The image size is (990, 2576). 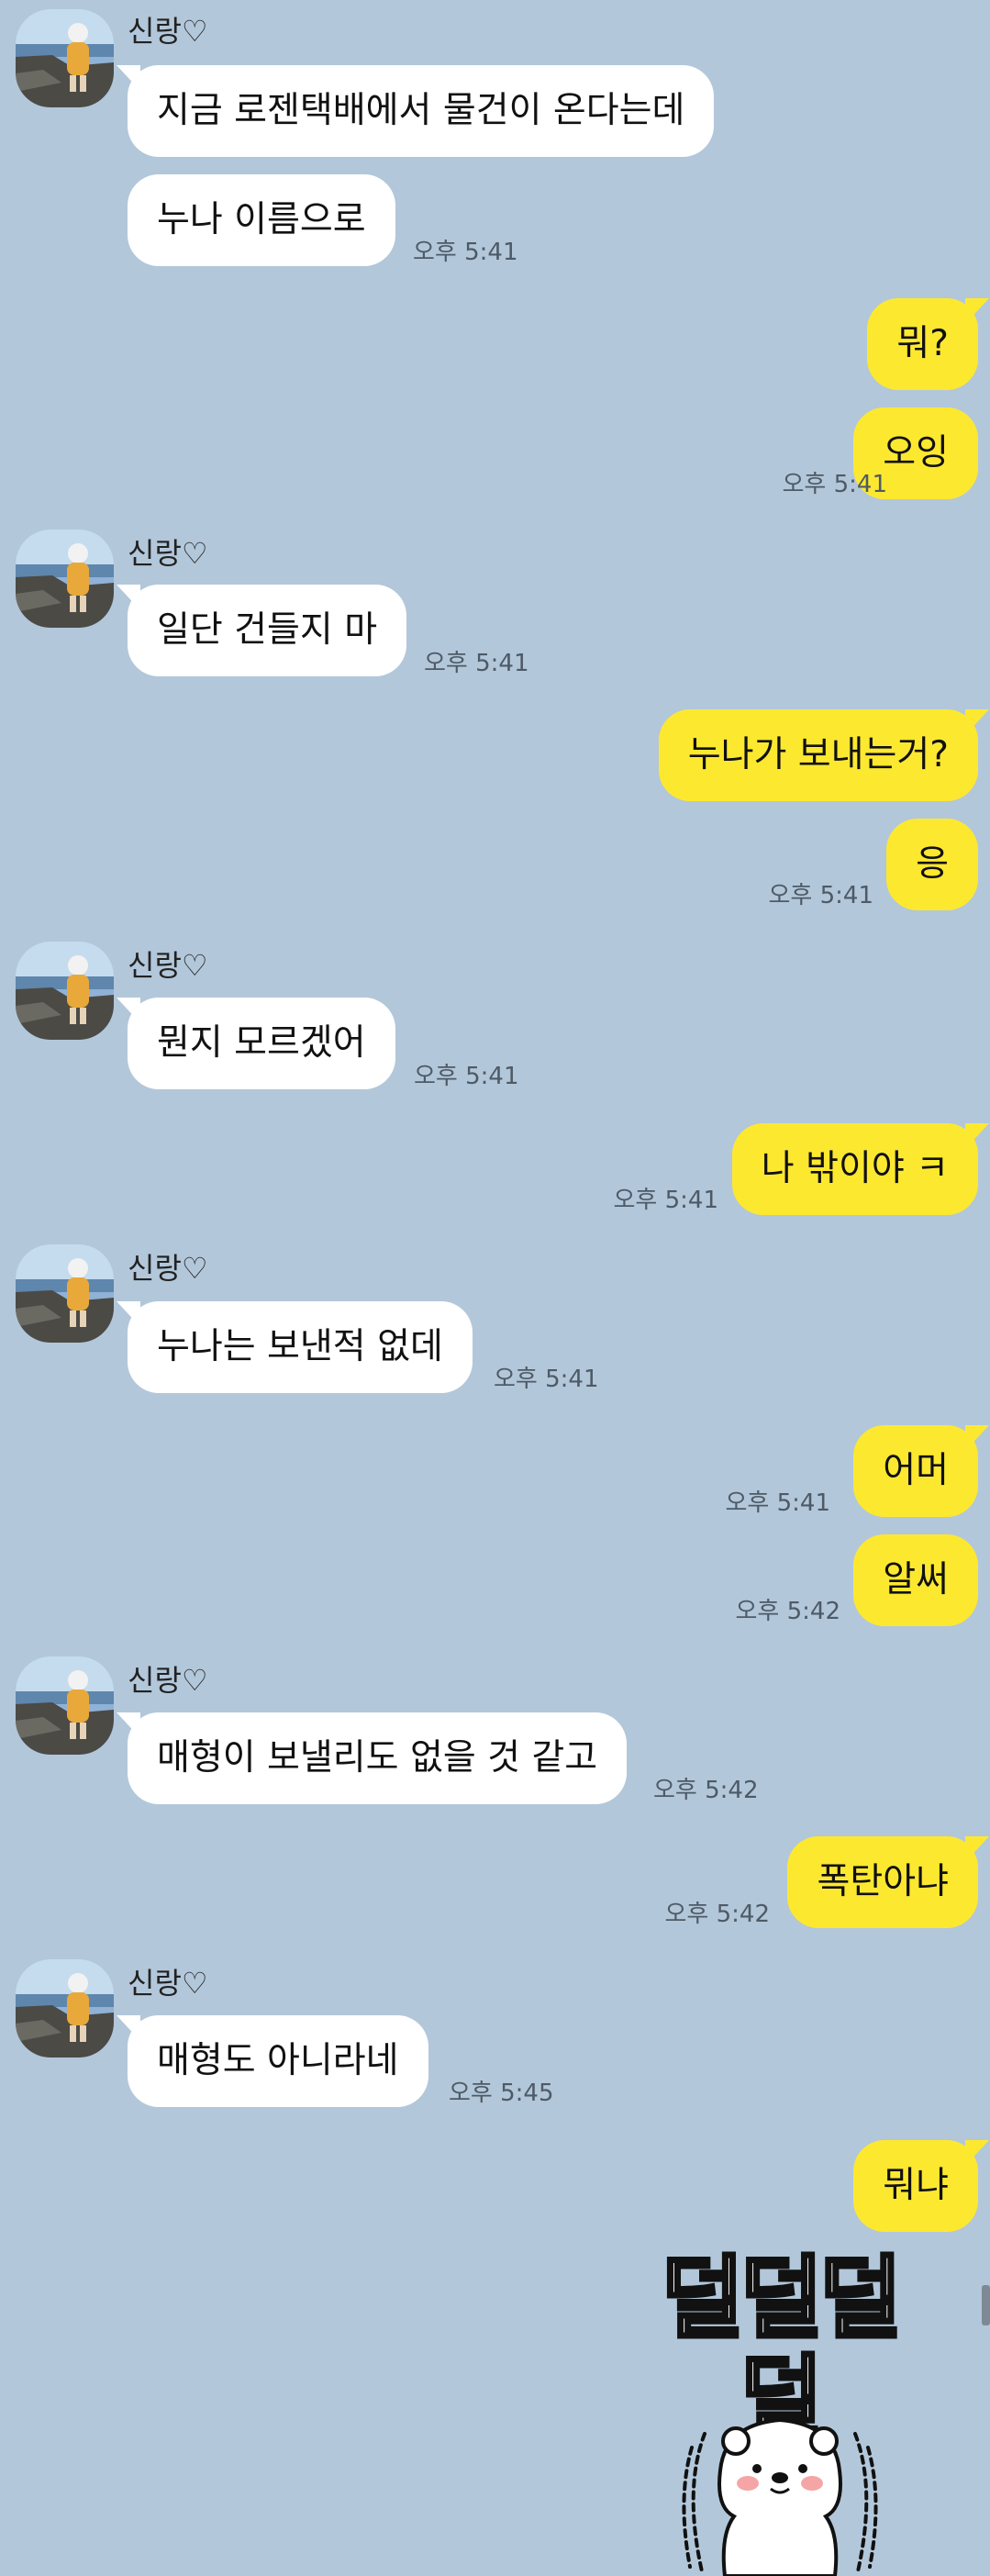 I want to click on sticker: 덜덜덜덜, so click(x=780, y=2411).